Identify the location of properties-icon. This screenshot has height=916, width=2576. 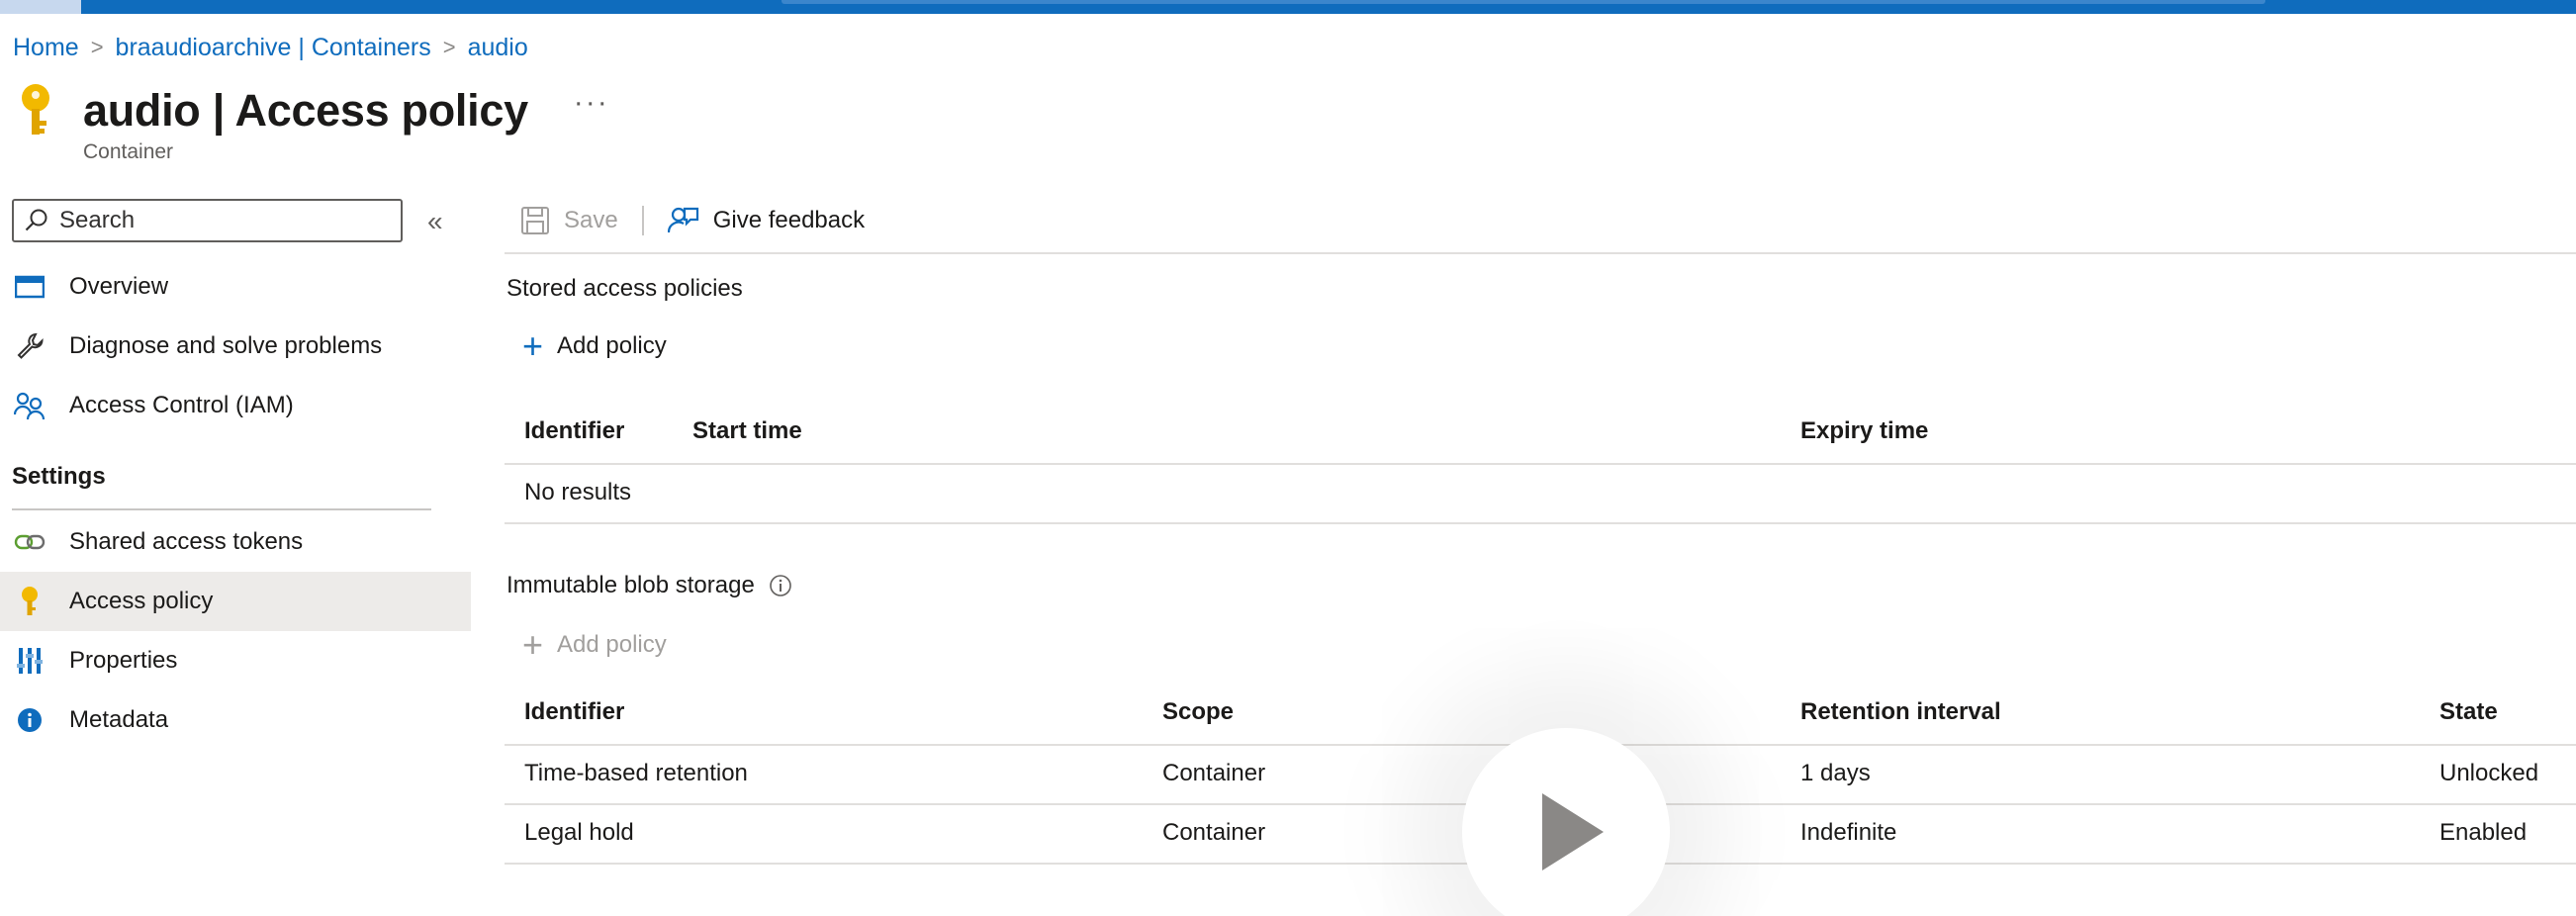
(30, 661).